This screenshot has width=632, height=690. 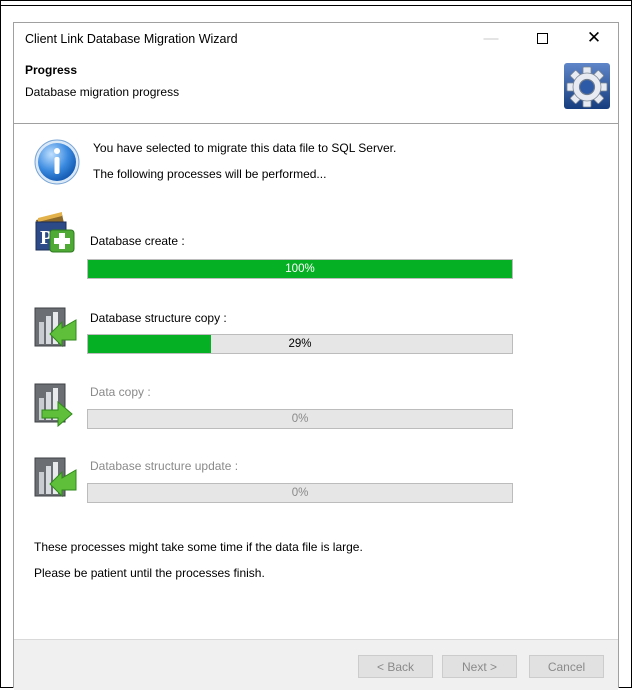 I want to click on structure-copy-icon, so click(x=55, y=327).